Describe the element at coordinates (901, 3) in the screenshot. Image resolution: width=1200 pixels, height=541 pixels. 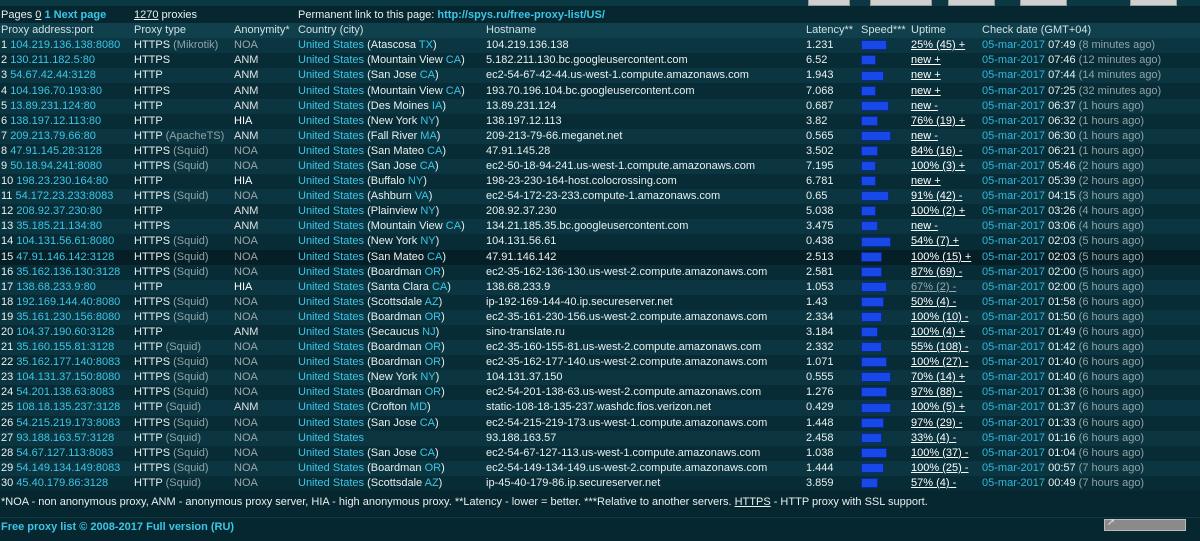
I see `filter-select` at that location.